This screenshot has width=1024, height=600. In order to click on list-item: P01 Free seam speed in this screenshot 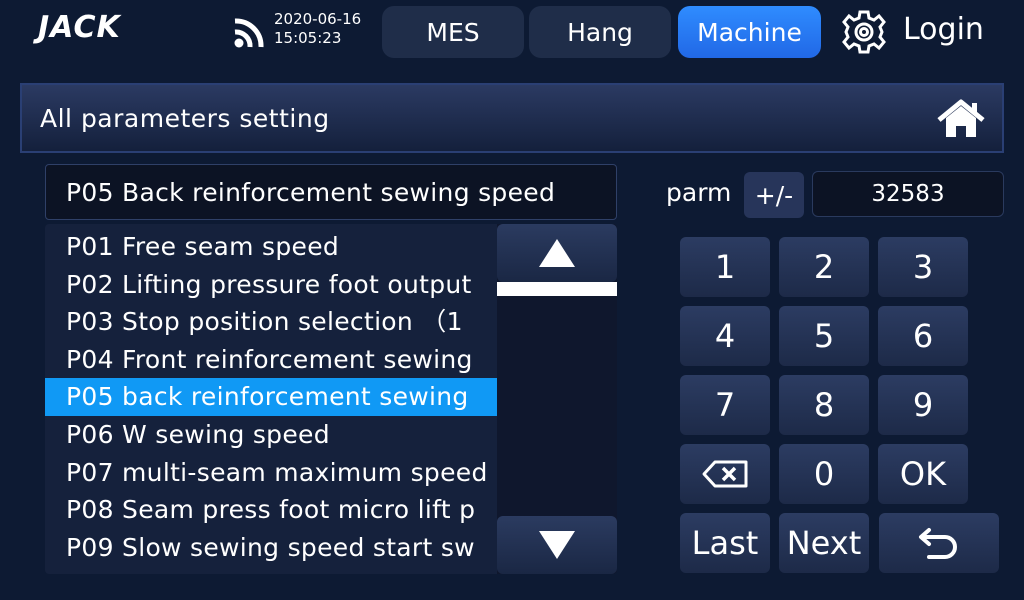, I will do `click(271, 247)`.